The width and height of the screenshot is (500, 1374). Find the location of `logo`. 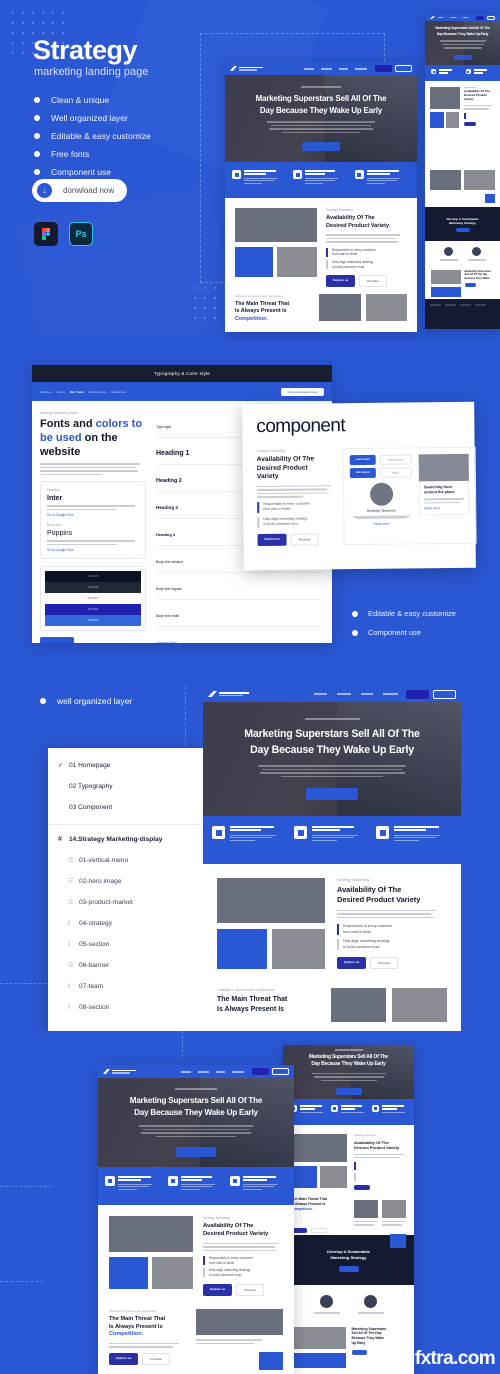

logo is located at coordinates (119, 1071).